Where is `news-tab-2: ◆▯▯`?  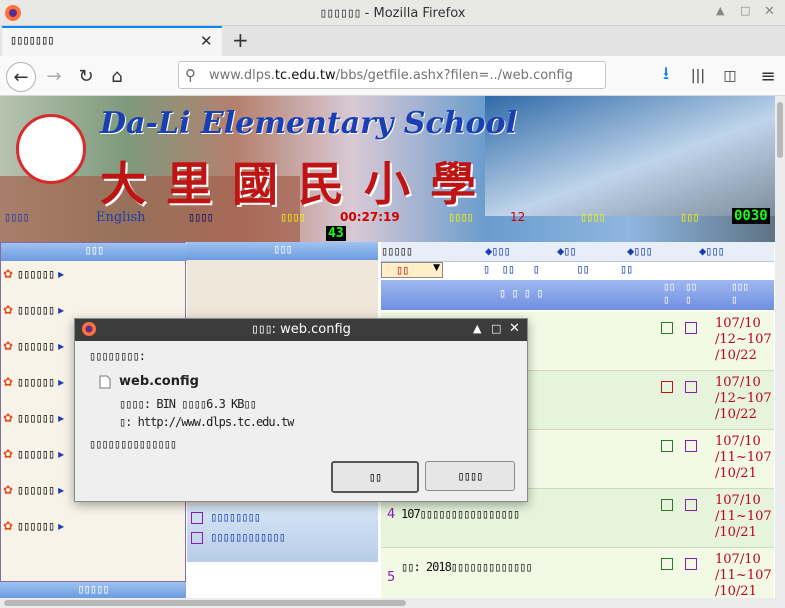
news-tab-2: ◆▯▯ is located at coordinates (567, 251).